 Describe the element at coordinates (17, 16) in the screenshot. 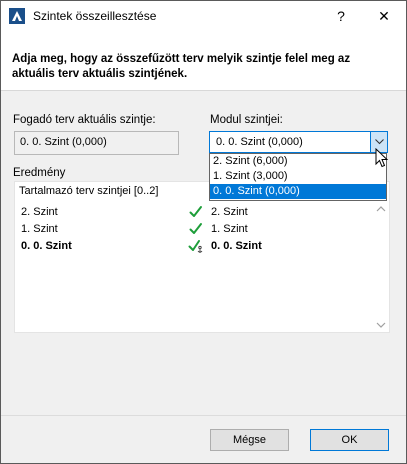

I see `archicad-icon` at that location.